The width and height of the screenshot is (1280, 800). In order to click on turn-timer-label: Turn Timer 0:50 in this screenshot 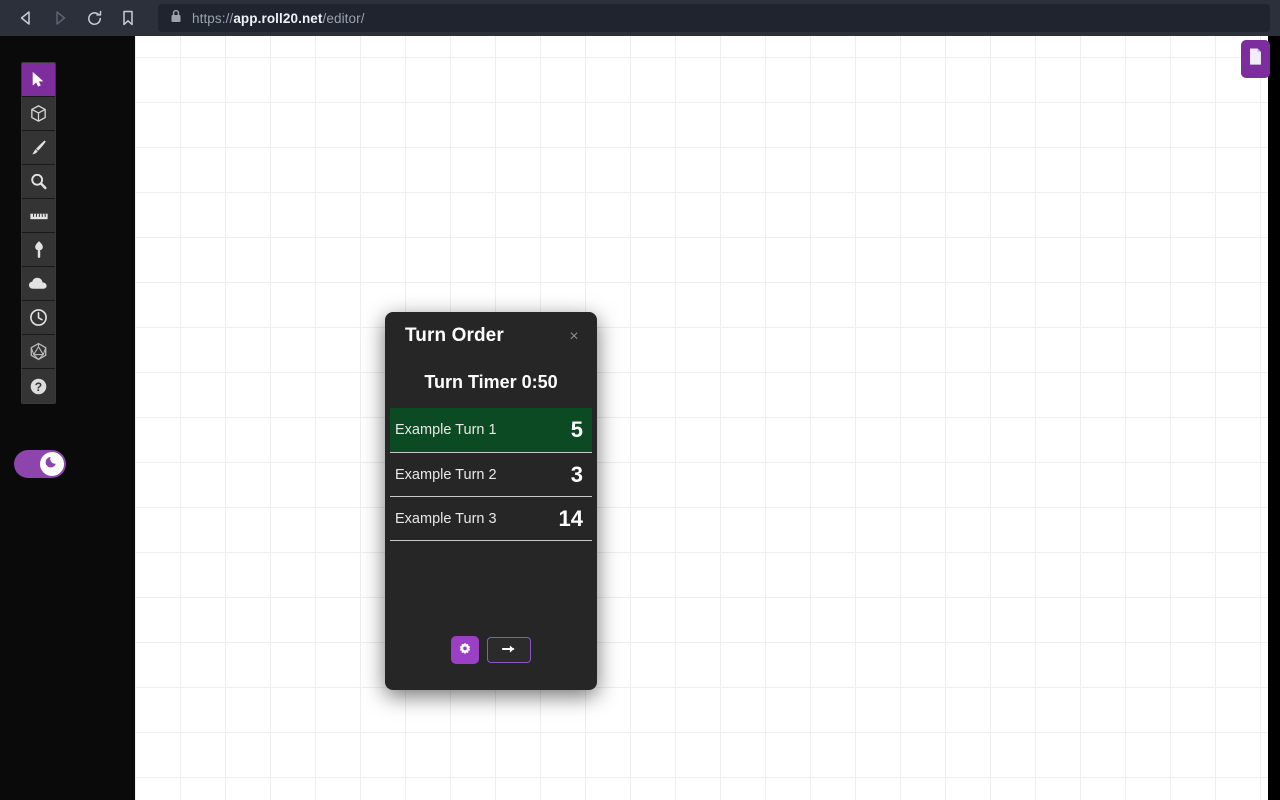, I will do `click(491, 381)`.